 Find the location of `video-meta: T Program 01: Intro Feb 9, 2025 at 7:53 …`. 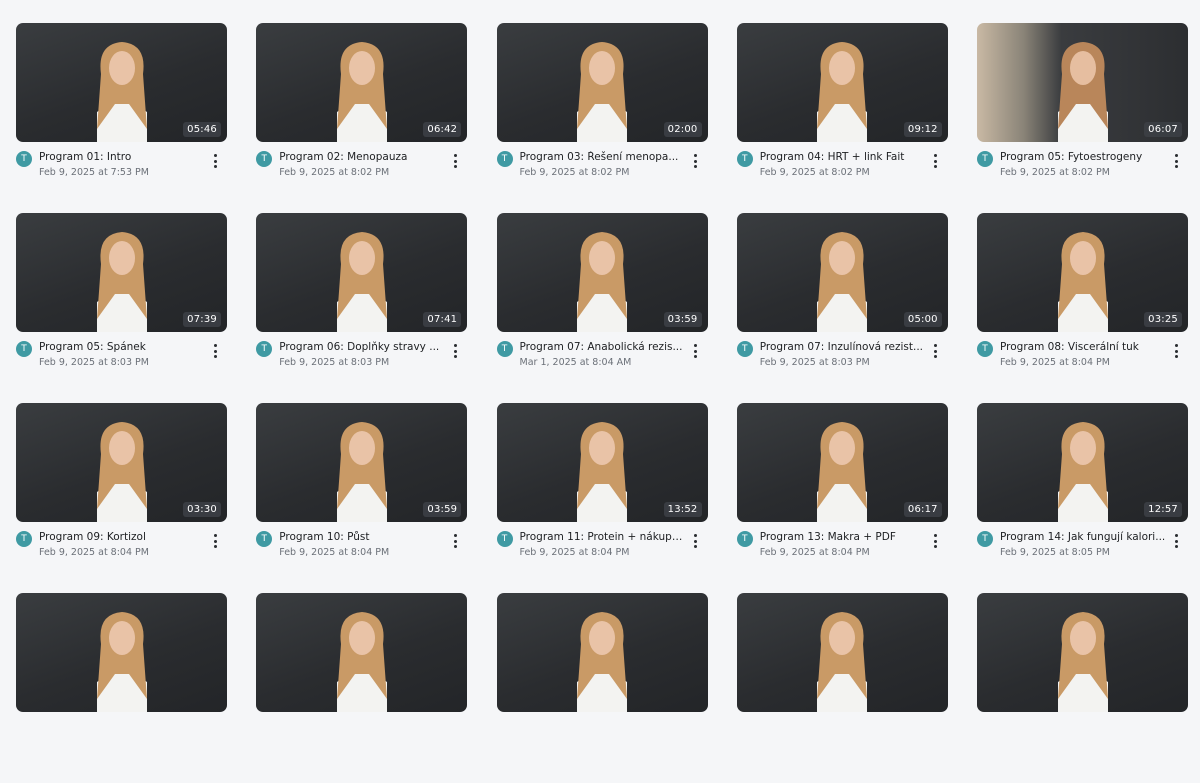

video-meta: T Program 01: Intro Feb 9, 2025 at 7:53 … is located at coordinates (121, 174).